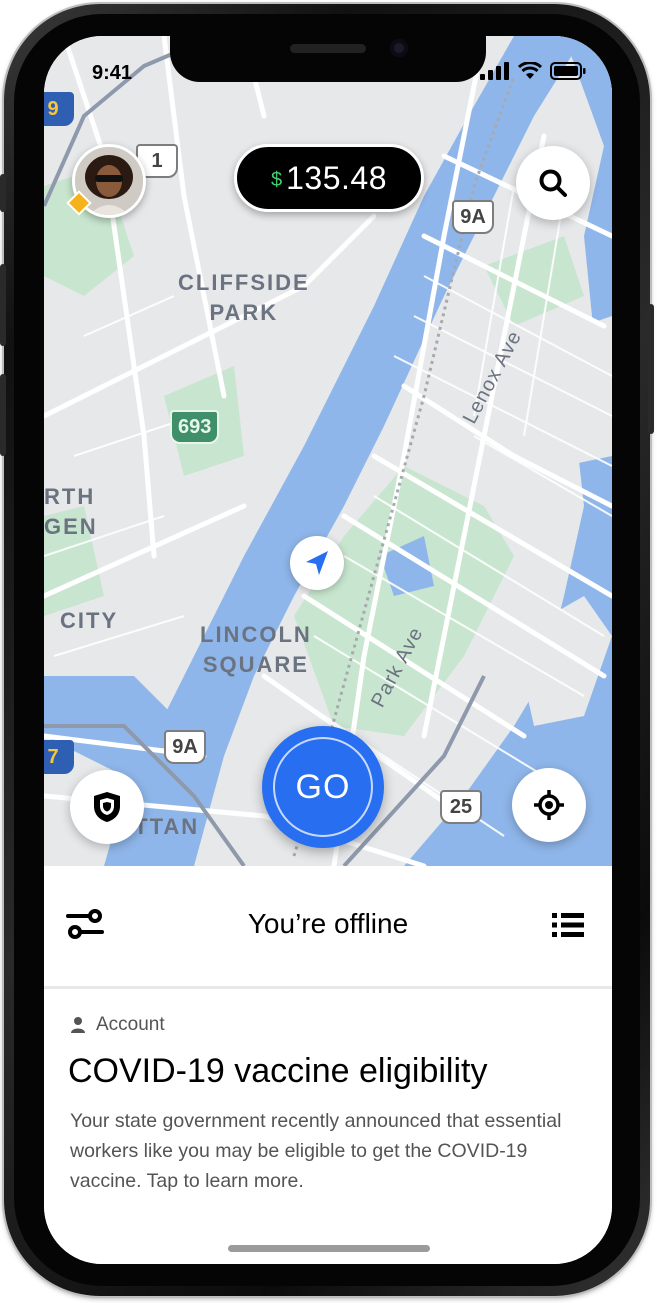  I want to click on card-category: Account, so click(117, 1025).